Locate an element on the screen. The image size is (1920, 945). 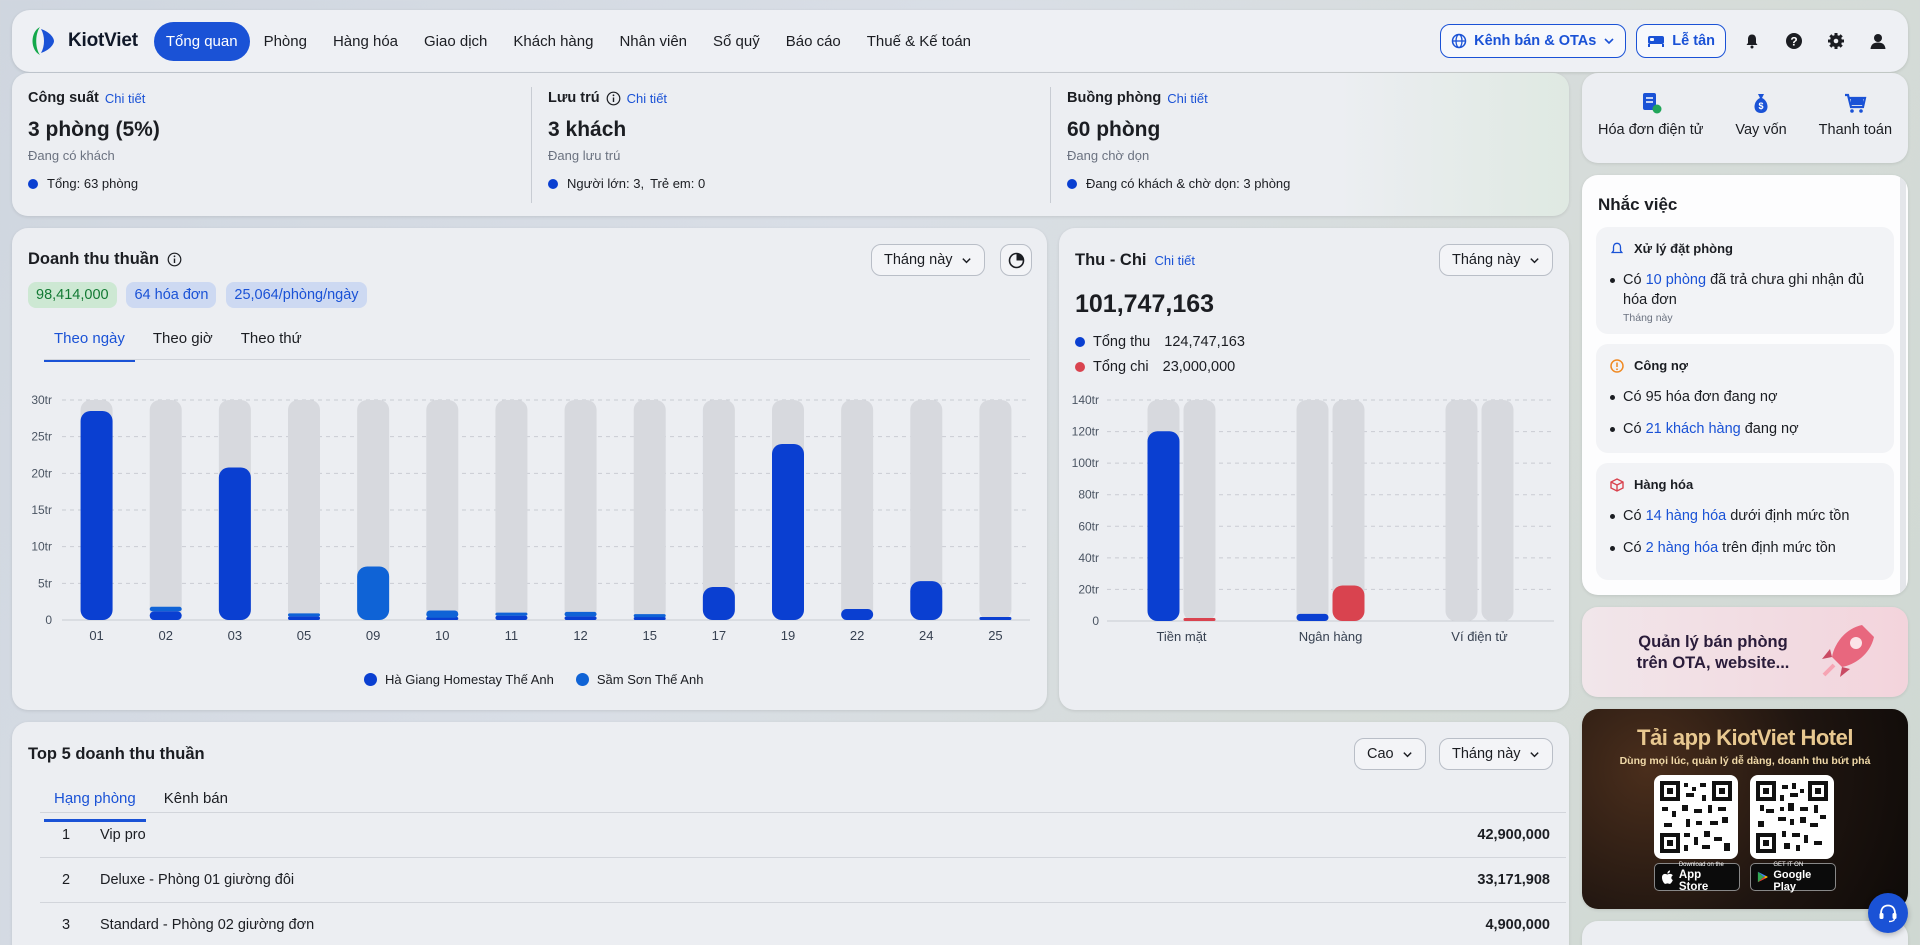
app-store-badge: Download on the App Store is located at coordinates (1697, 877).